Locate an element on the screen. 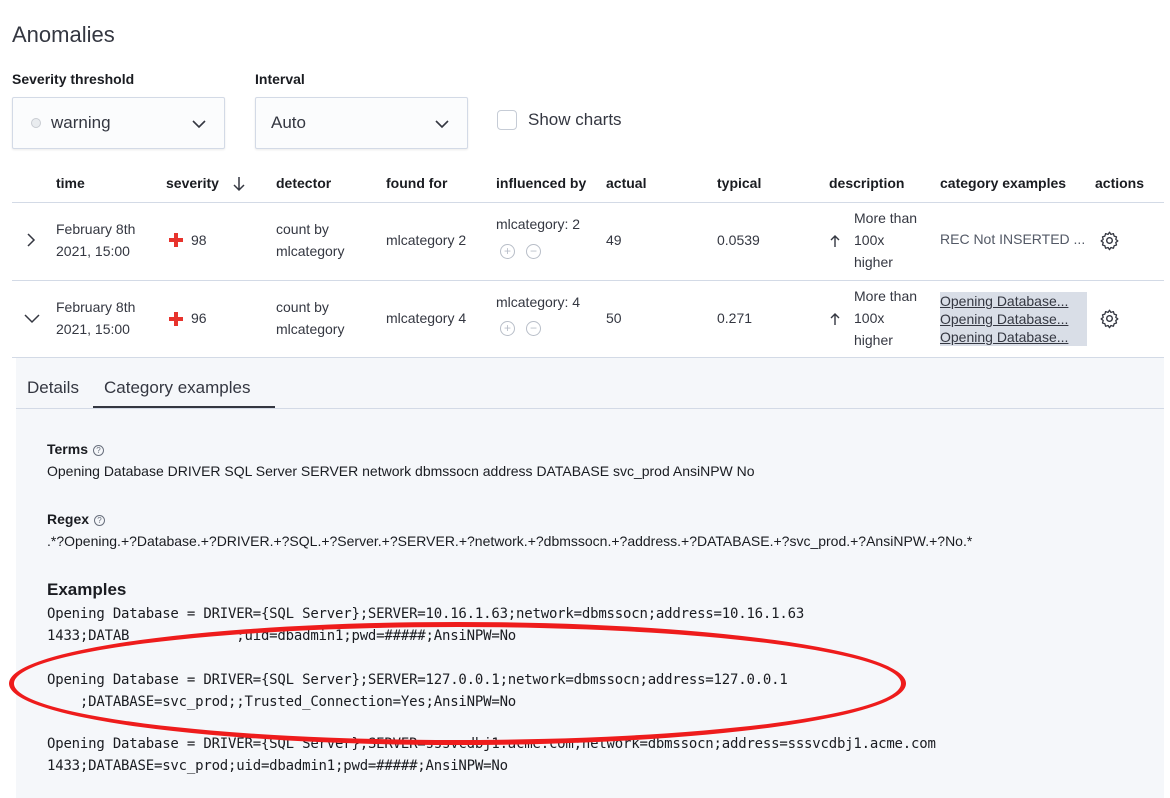 The width and height of the screenshot is (1170, 798). column-header-severity: severity is located at coordinates (205, 183).